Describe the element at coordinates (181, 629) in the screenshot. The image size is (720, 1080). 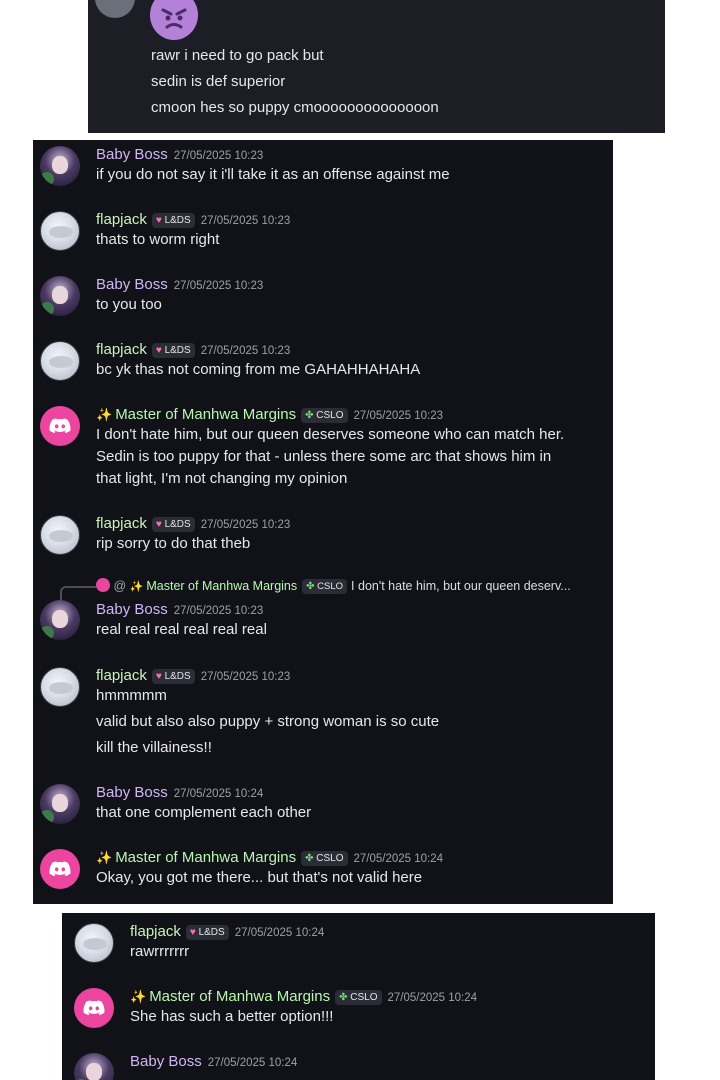
I see `message-text: real real real real real real` at that location.